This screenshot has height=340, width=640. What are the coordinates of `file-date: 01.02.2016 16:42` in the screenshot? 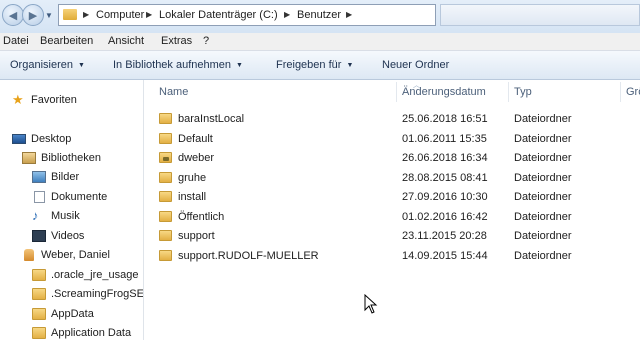 It's located at (445, 216).